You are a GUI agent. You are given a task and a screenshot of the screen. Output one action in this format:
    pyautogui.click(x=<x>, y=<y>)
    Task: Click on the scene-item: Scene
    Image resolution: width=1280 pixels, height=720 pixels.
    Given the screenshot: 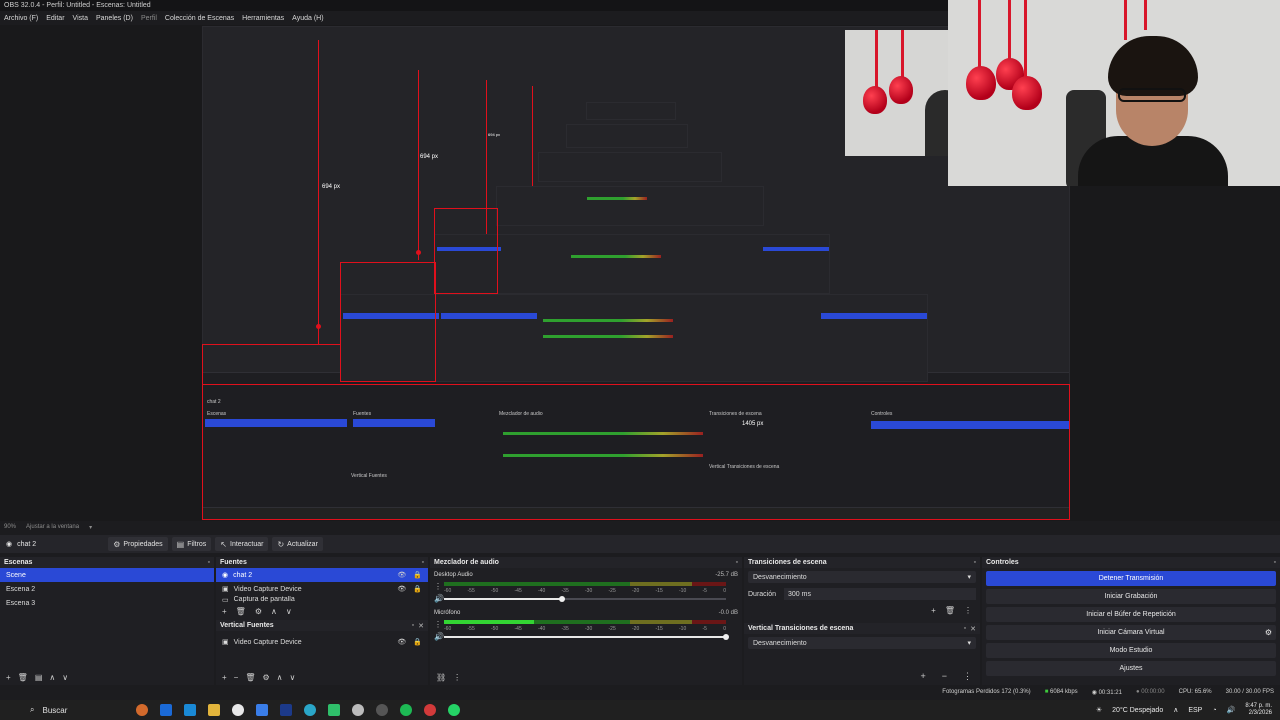 What is the action you would take?
    pyautogui.click(x=107, y=575)
    